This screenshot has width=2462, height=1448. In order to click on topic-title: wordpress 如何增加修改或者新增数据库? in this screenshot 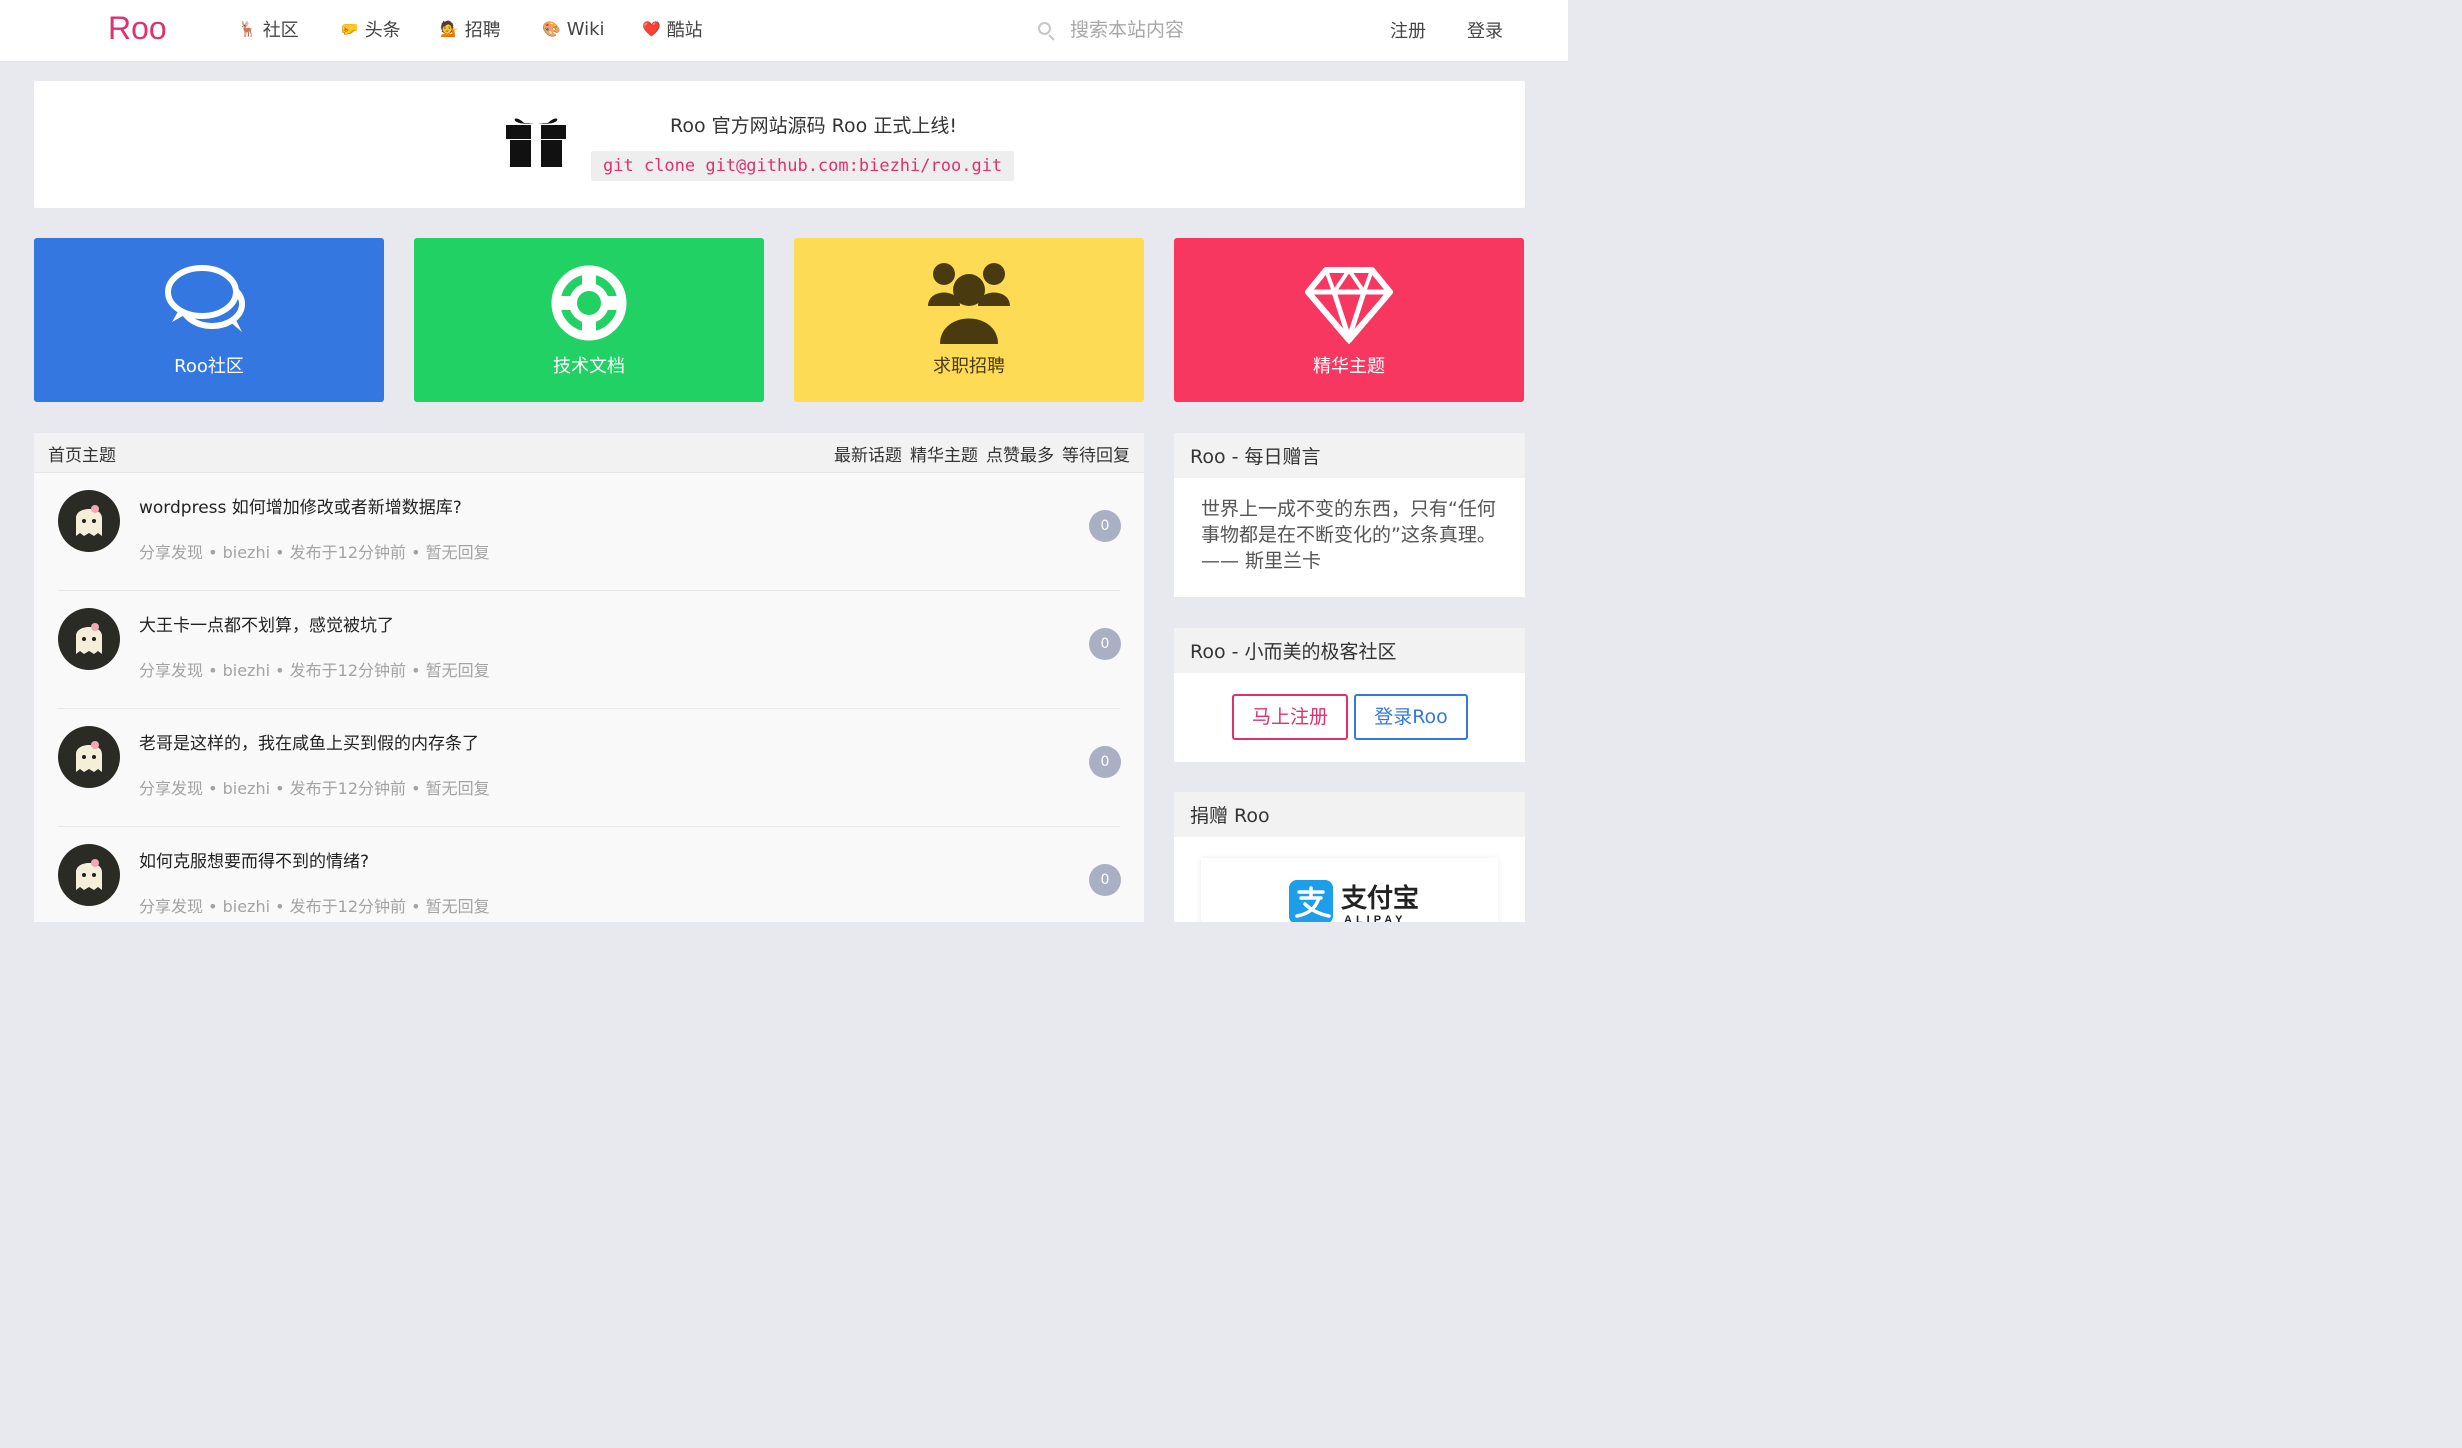, I will do `click(300, 505)`.